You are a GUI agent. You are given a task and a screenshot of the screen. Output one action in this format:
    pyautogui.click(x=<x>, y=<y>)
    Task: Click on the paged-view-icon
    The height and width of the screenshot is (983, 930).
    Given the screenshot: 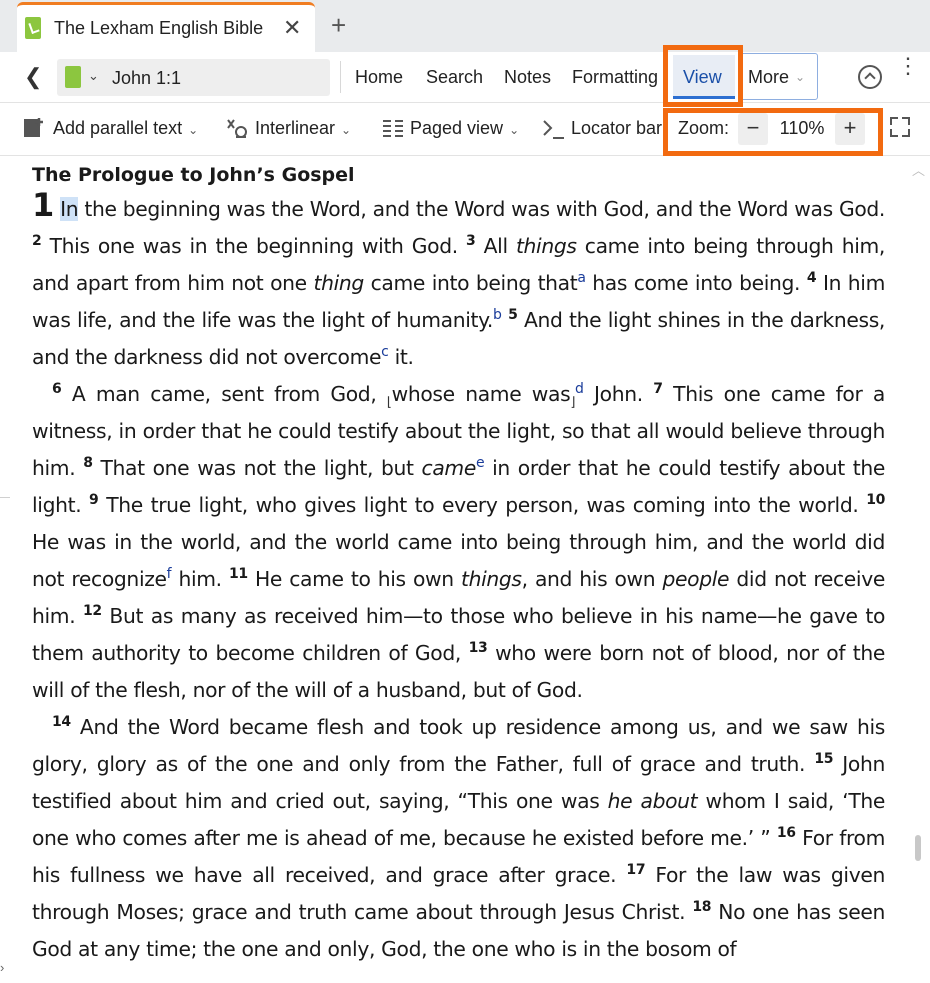 What is the action you would take?
    pyautogui.click(x=393, y=129)
    